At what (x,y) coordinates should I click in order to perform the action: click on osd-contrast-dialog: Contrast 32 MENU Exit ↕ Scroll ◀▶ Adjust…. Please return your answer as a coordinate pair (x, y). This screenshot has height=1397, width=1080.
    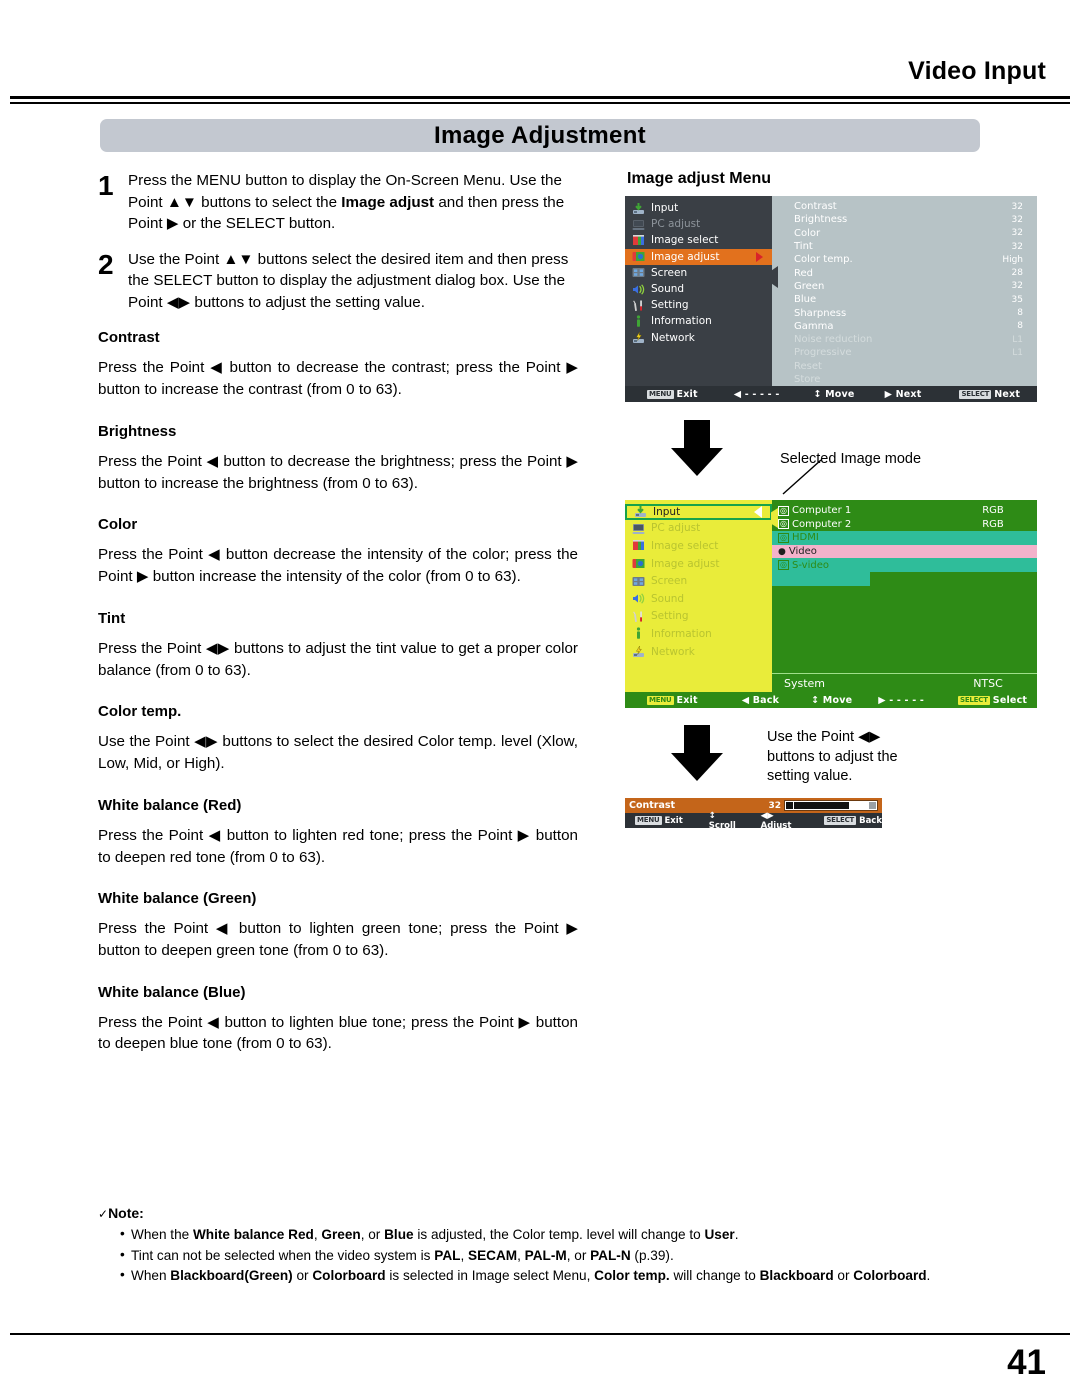
    Looking at the image, I should click on (753, 814).